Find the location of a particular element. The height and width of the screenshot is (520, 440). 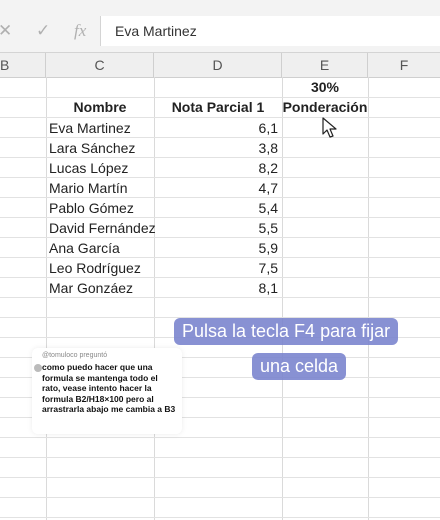

cell-name: David Fernández is located at coordinates (102, 228).